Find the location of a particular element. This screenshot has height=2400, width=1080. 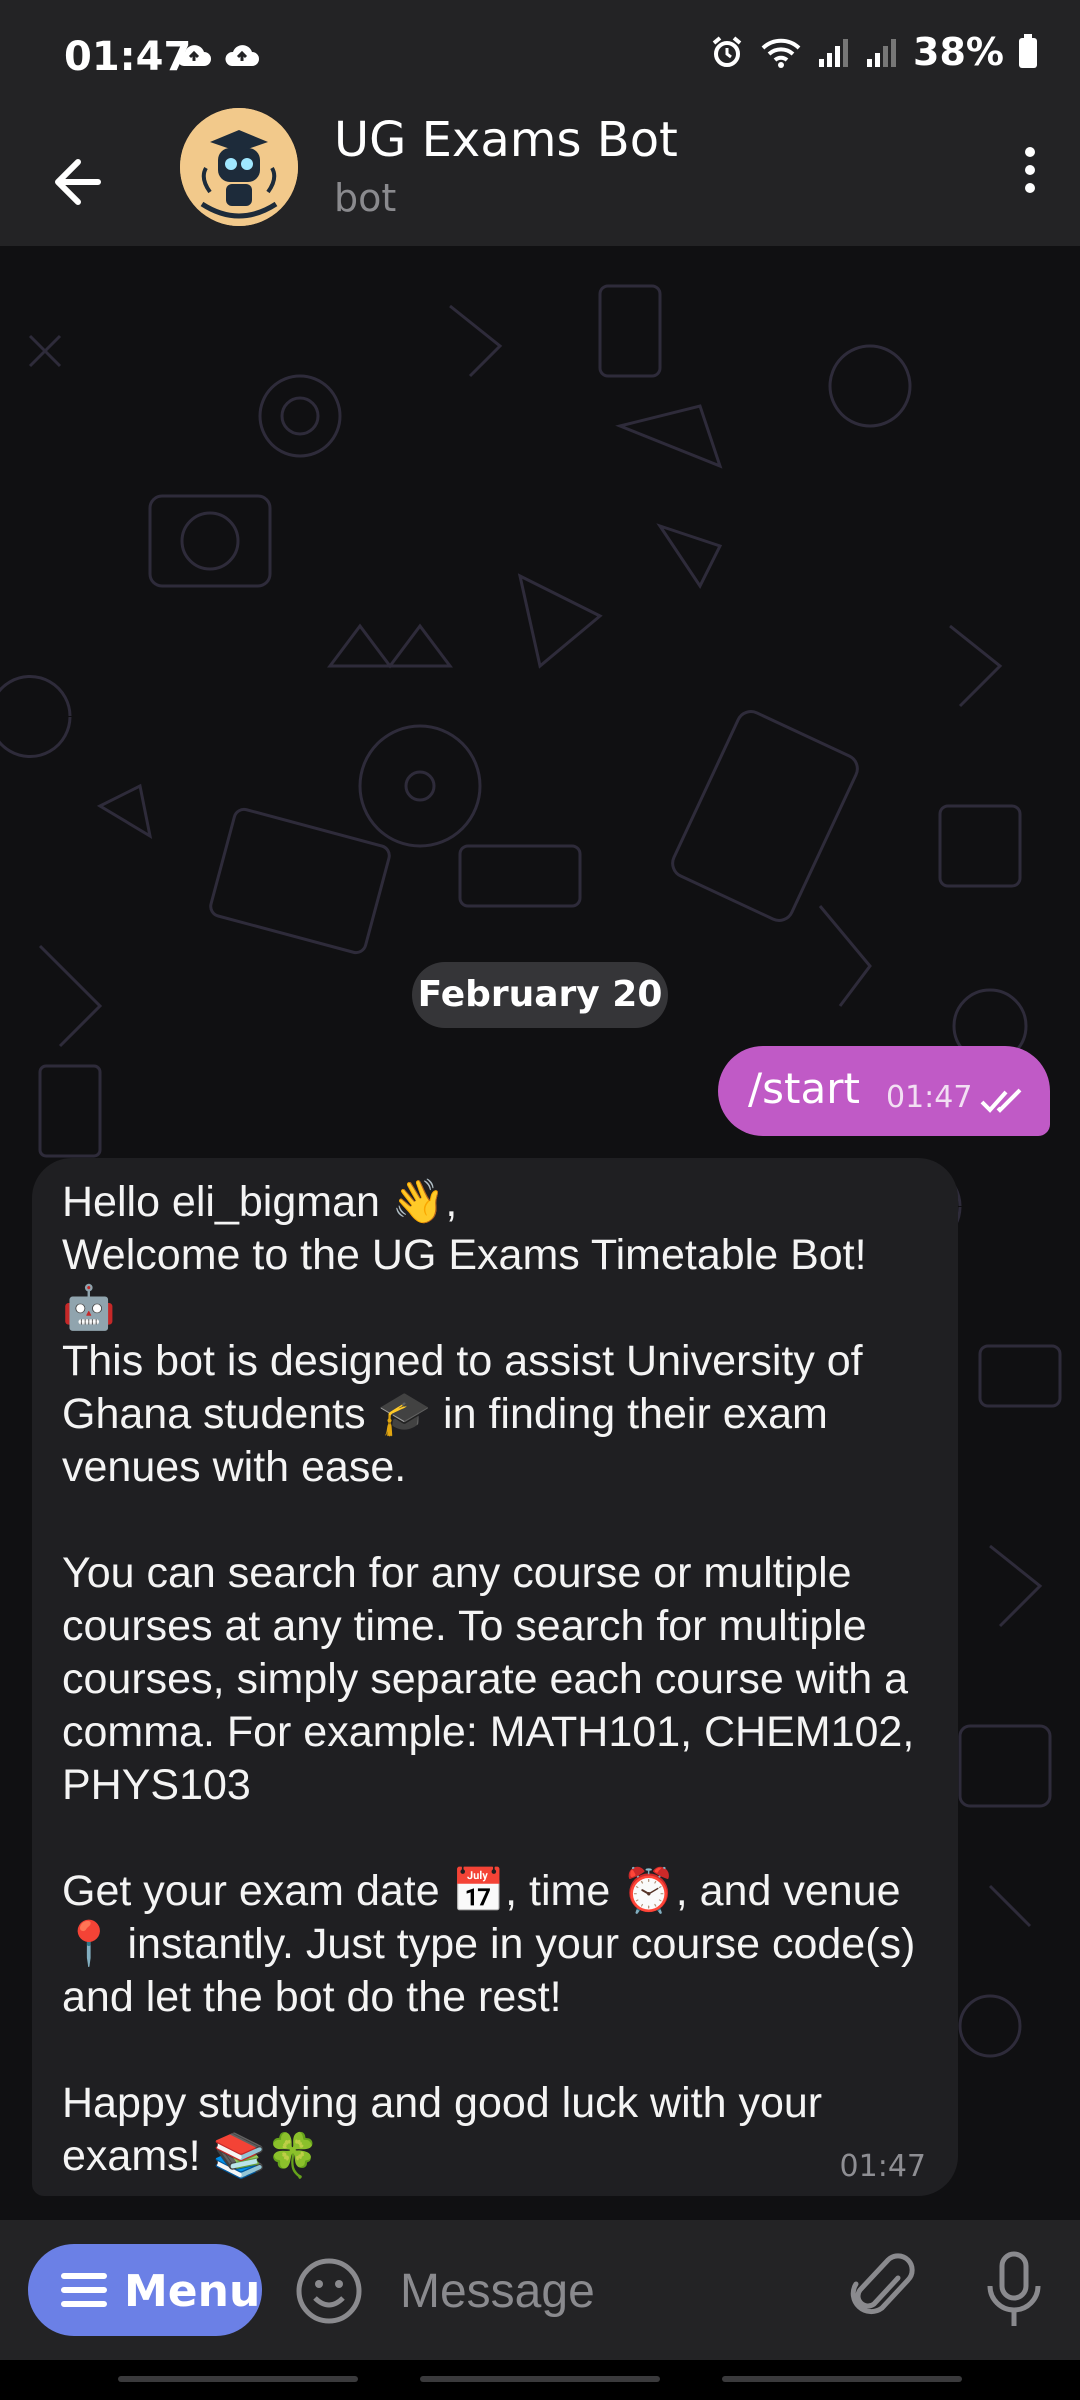

outgoing-message-text: /start is located at coordinates (804, 1088).